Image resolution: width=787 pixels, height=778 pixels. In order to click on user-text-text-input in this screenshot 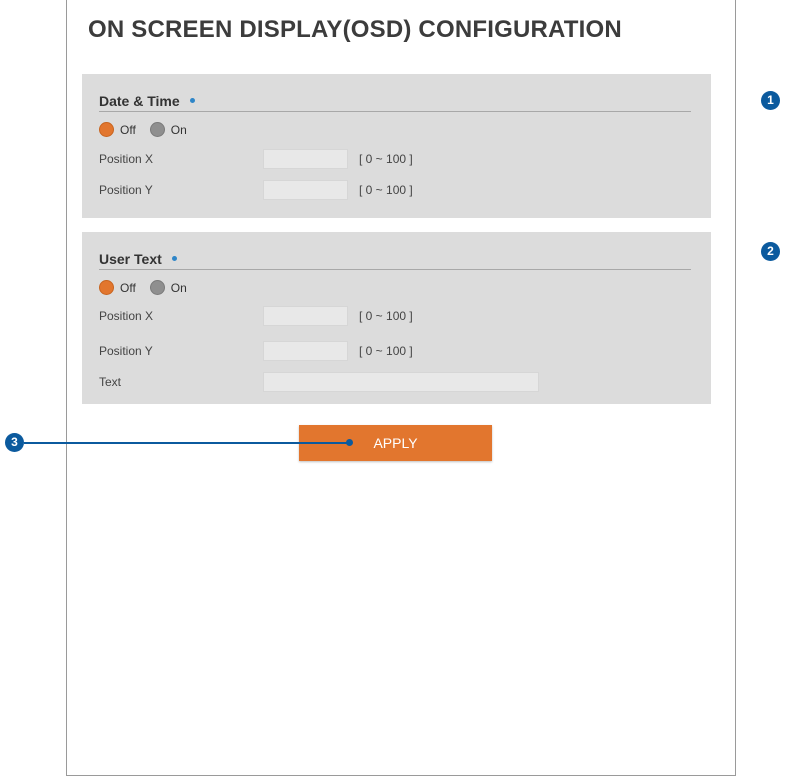, I will do `click(401, 382)`.